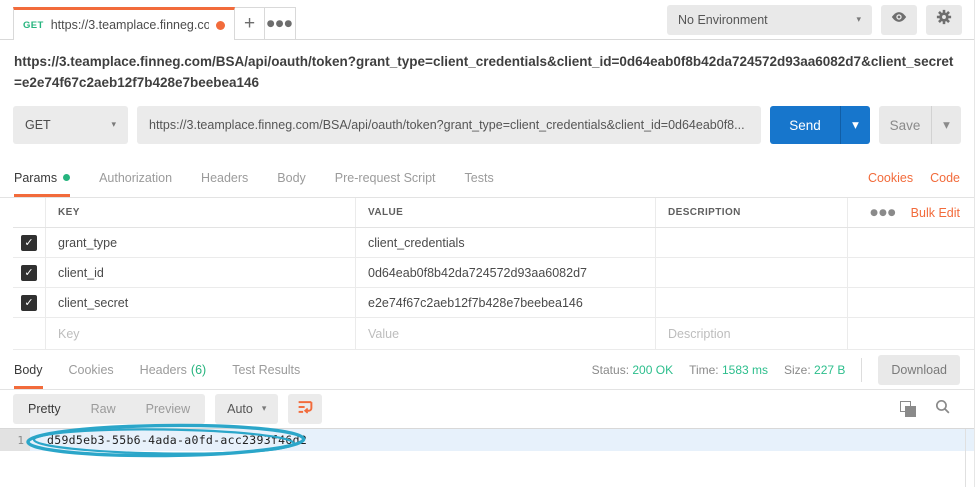 Image resolution: width=975 pixels, height=487 pixels. Describe the element at coordinates (163, 369) in the screenshot. I see `response-headers-label: Headers` at that location.